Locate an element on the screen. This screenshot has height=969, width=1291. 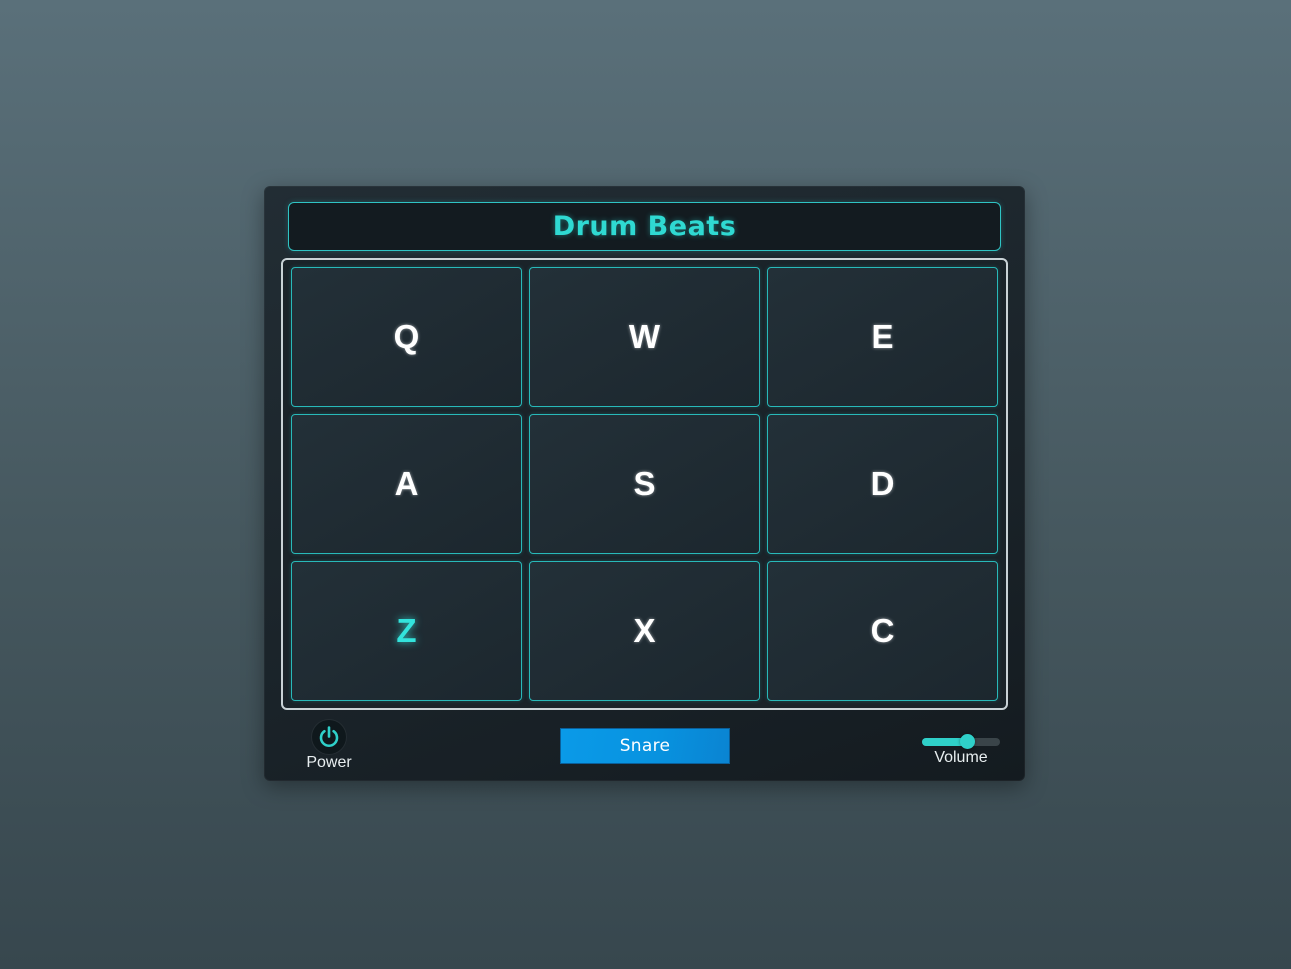
pad-key-label: Z is located at coordinates (406, 630).